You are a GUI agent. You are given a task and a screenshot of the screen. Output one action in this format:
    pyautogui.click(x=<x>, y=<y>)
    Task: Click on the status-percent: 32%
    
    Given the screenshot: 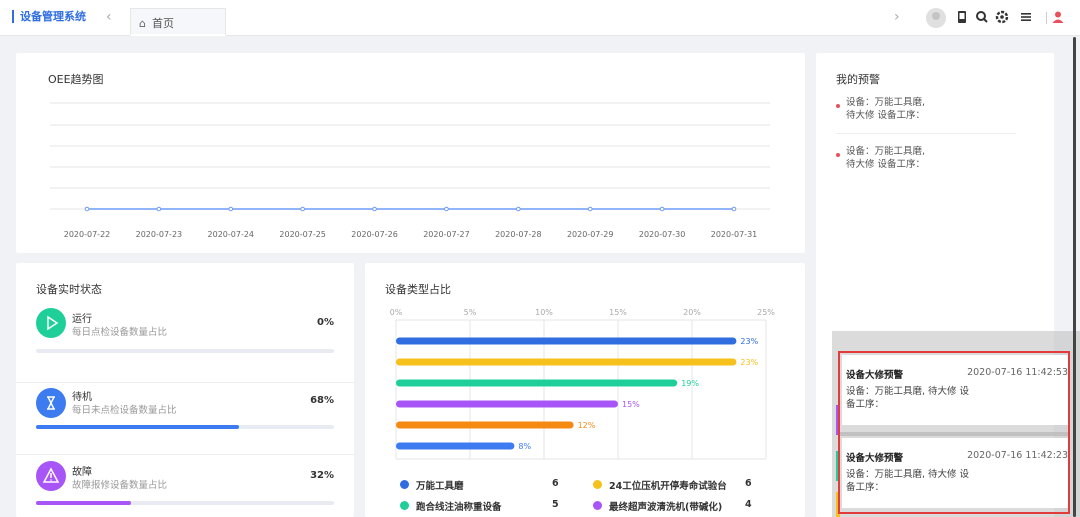 What is the action you would take?
    pyautogui.click(x=322, y=475)
    